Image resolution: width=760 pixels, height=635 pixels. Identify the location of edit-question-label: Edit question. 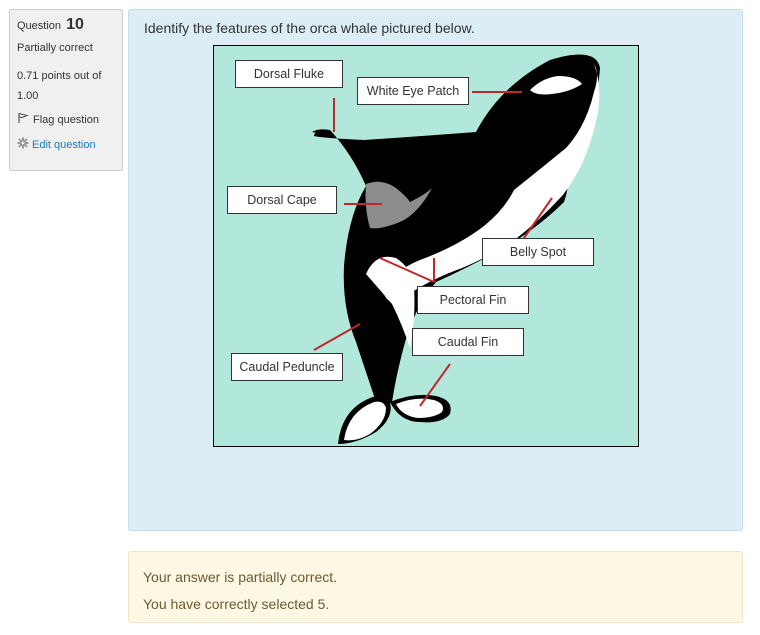
(64, 144).